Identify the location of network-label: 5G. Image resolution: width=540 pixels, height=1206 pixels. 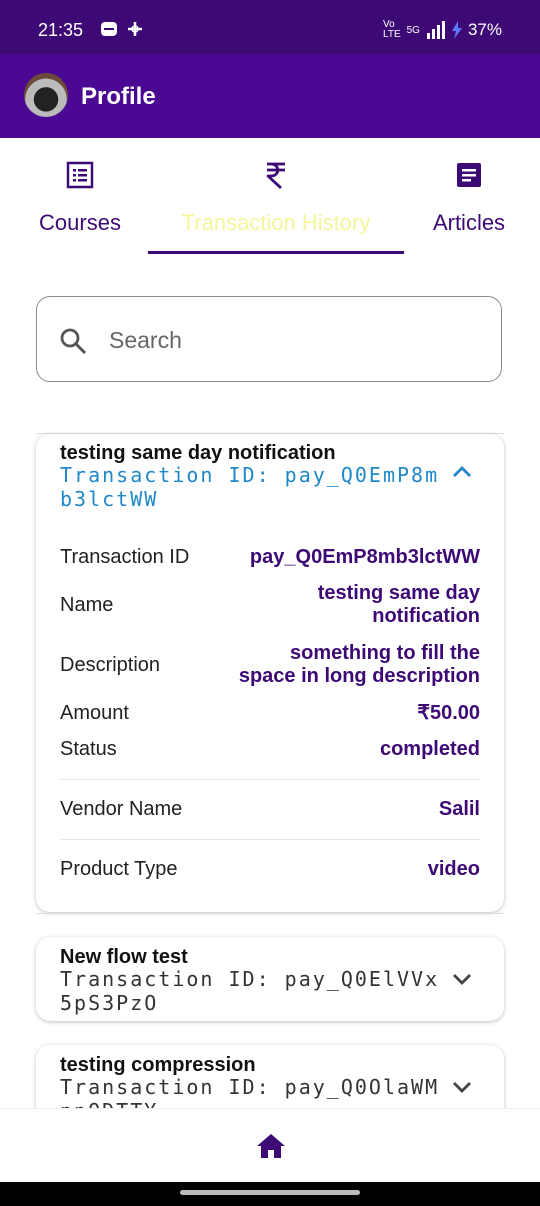
(413, 30).